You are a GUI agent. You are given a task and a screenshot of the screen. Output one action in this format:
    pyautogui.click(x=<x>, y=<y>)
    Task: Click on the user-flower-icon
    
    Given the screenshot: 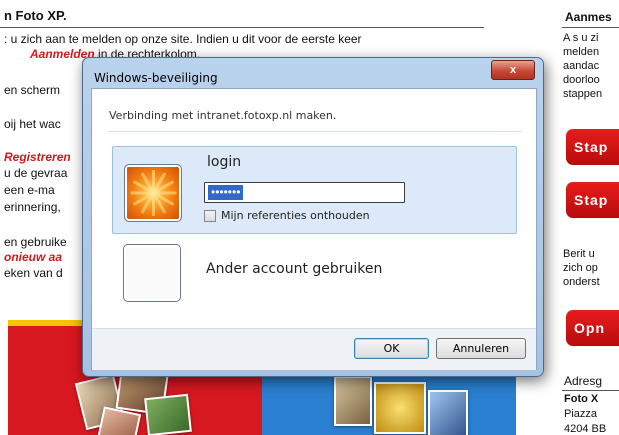 What is the action you would take?
    pyautogui.click(x=153, y=193)
    